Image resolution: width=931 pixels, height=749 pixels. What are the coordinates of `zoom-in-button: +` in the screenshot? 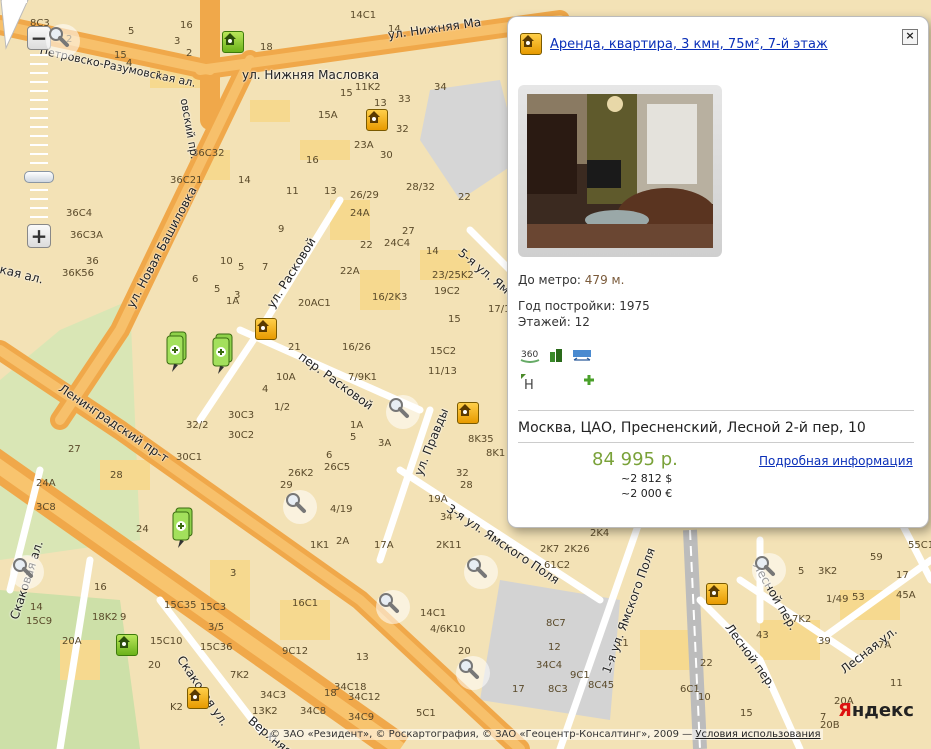 It's located at (39, 236).